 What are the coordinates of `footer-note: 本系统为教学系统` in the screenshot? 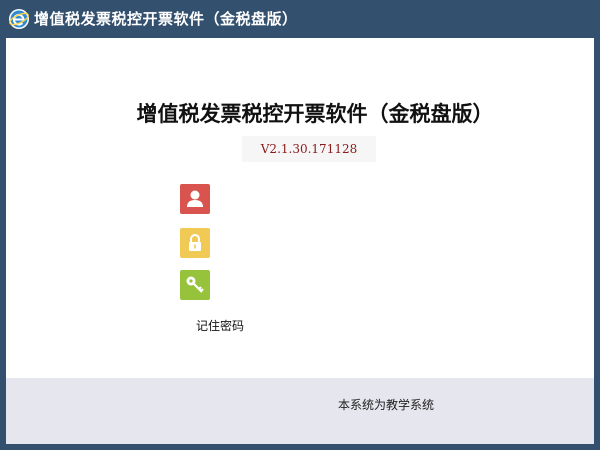 It's located at (386, 405).